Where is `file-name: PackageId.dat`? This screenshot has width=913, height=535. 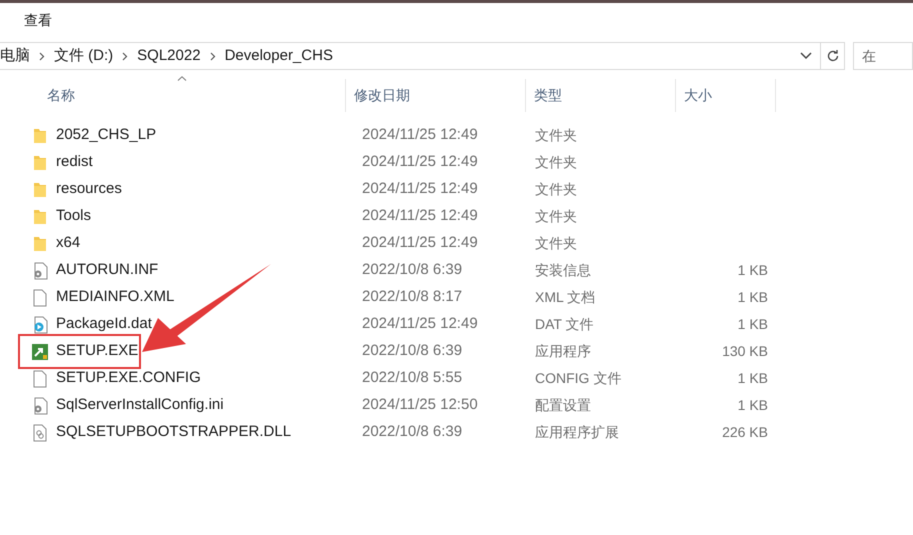 file-name: PackageId.dat is located at coordinates (104, 324).